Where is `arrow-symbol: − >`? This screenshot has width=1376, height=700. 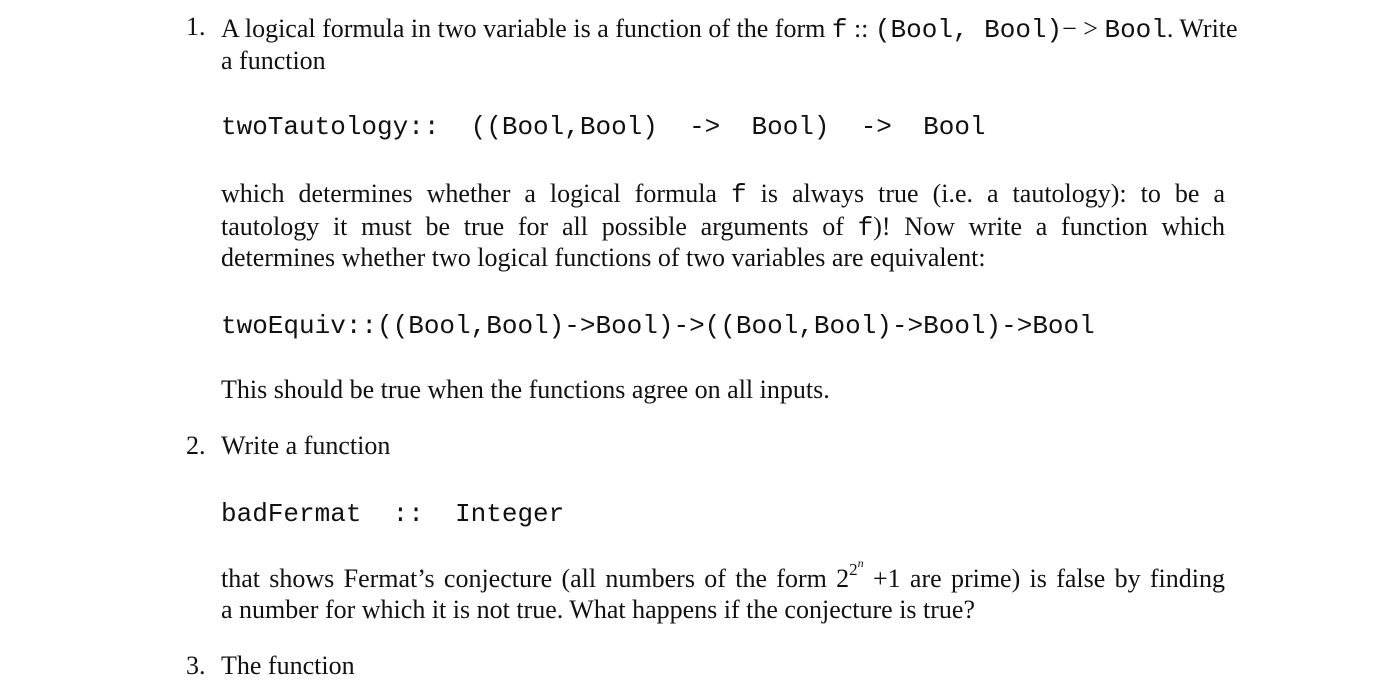
arrow-symbol: − > is located at coordinates (1080, 28).